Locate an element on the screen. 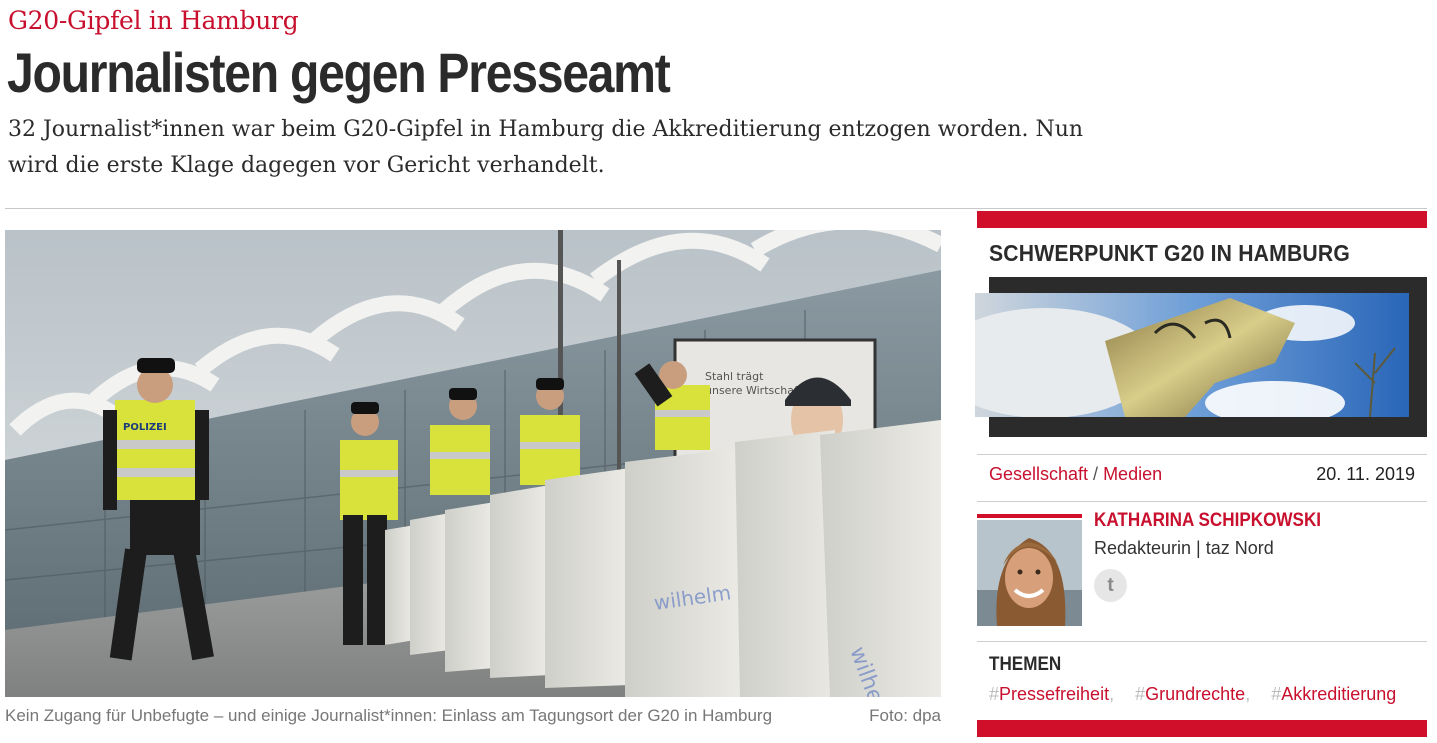 The height and width of the screenshot is (743, 1437). schwerpunkt-title: SCHWERPUNKT G20 IN HAMBURG is located at coordinates (1169, 253).